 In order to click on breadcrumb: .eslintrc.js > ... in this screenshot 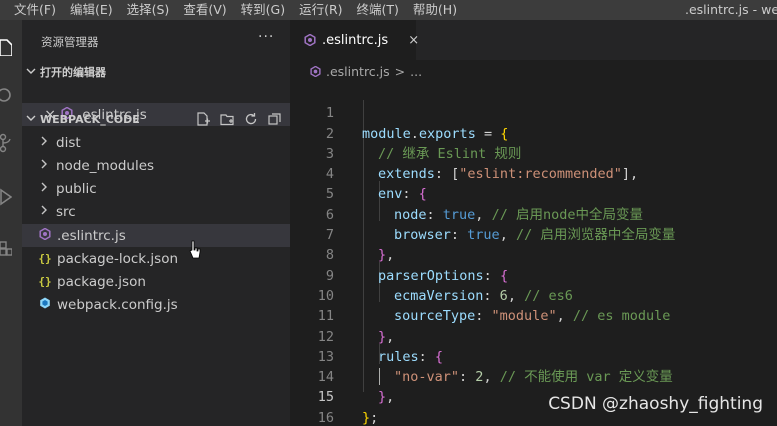, I will do `click(366, 71)`.